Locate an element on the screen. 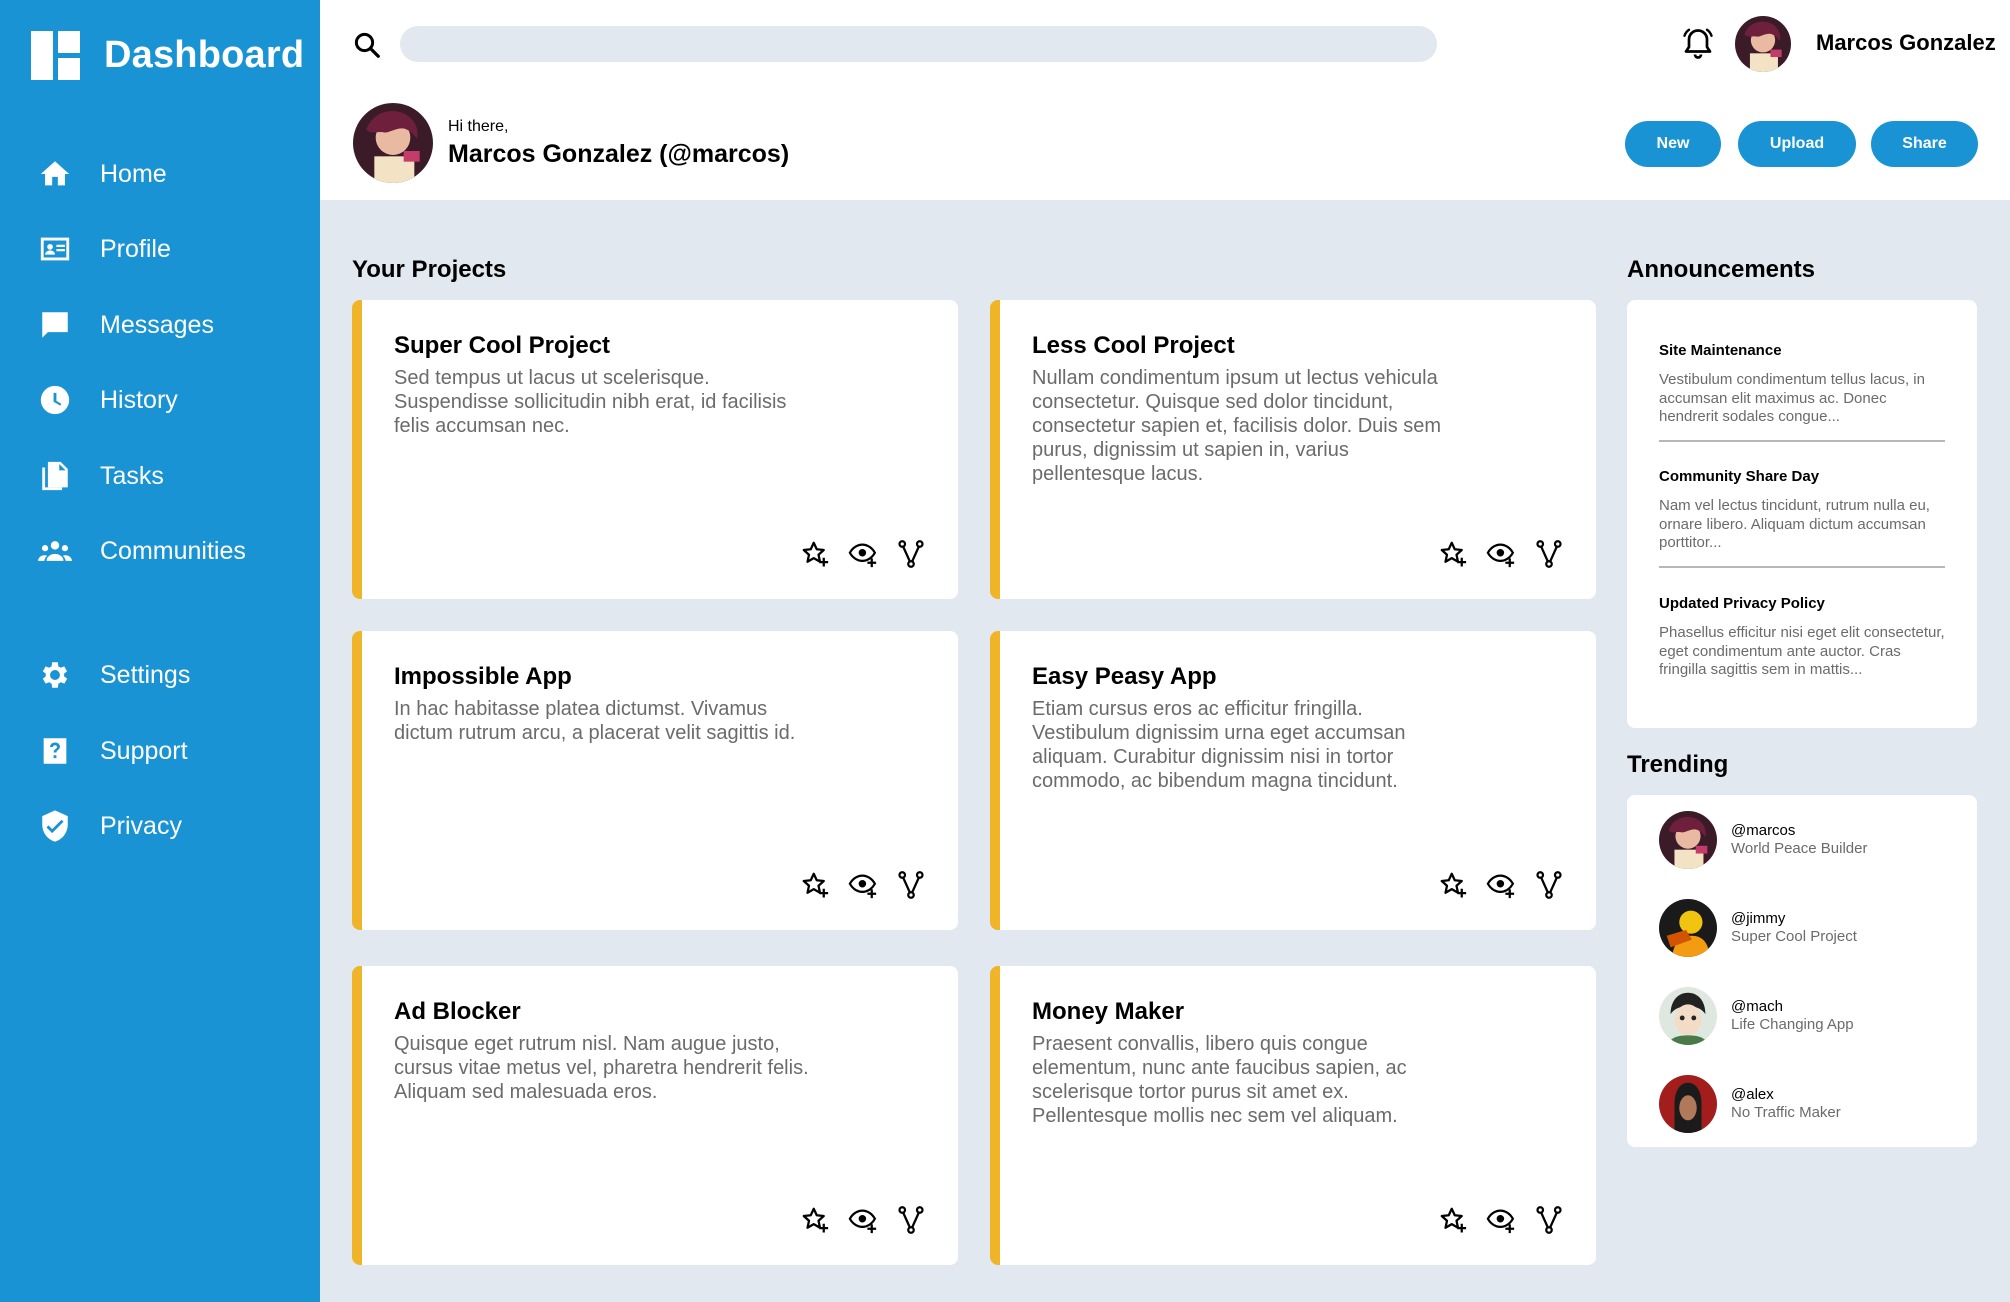  project-title: Money Maker is located at coordinates (1108, 1011).